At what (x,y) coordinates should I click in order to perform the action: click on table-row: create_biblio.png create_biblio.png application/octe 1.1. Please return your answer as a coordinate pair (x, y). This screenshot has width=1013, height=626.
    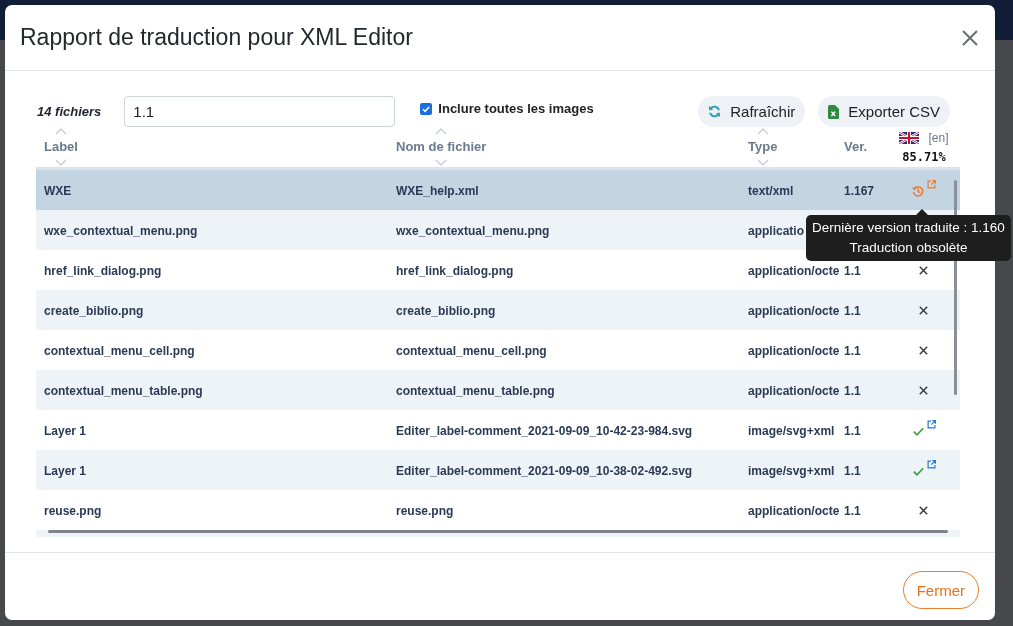
    Looking at the image, I should click on (498, 310).